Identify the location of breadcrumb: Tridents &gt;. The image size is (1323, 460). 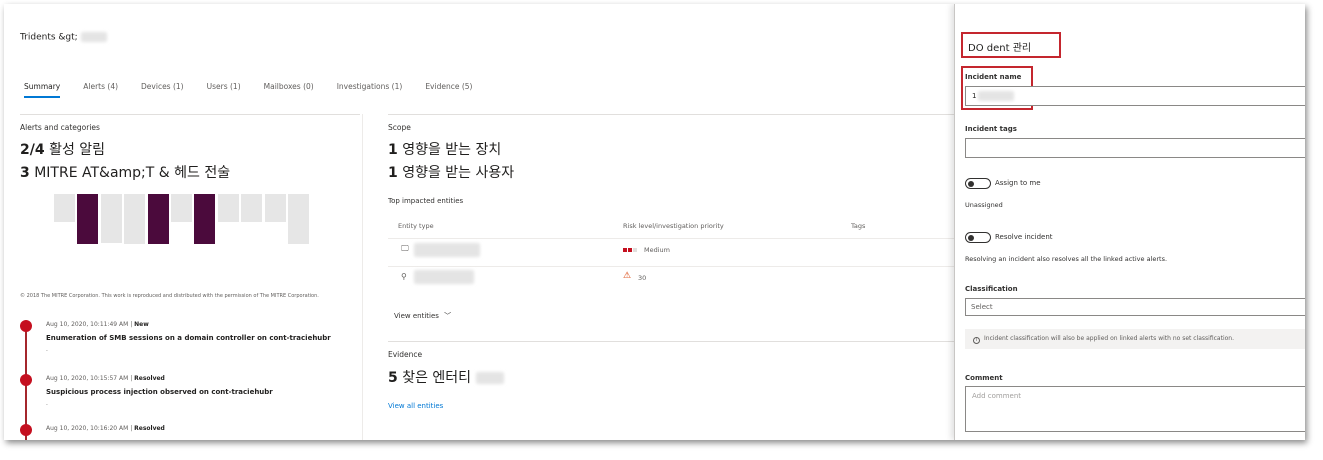
(63, 37).